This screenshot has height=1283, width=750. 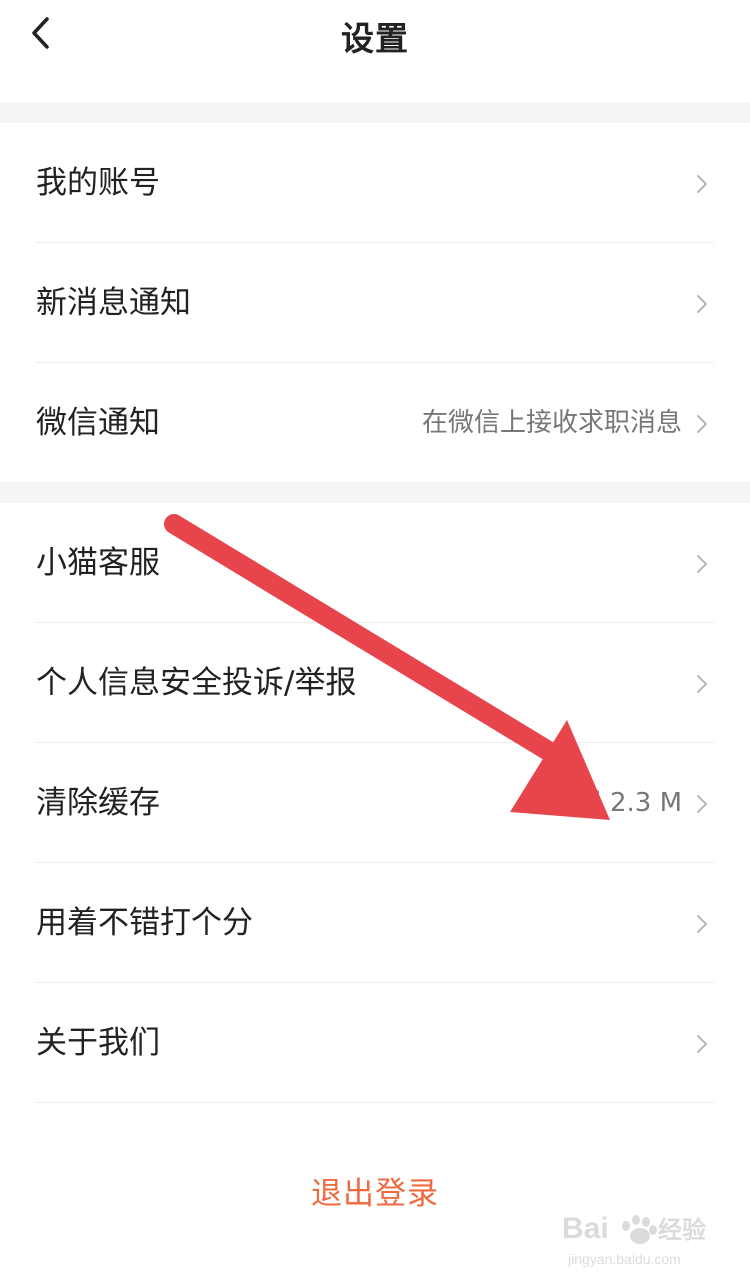 I want to click on settings-row-label: 我的账号, so click(x=98, y=183).